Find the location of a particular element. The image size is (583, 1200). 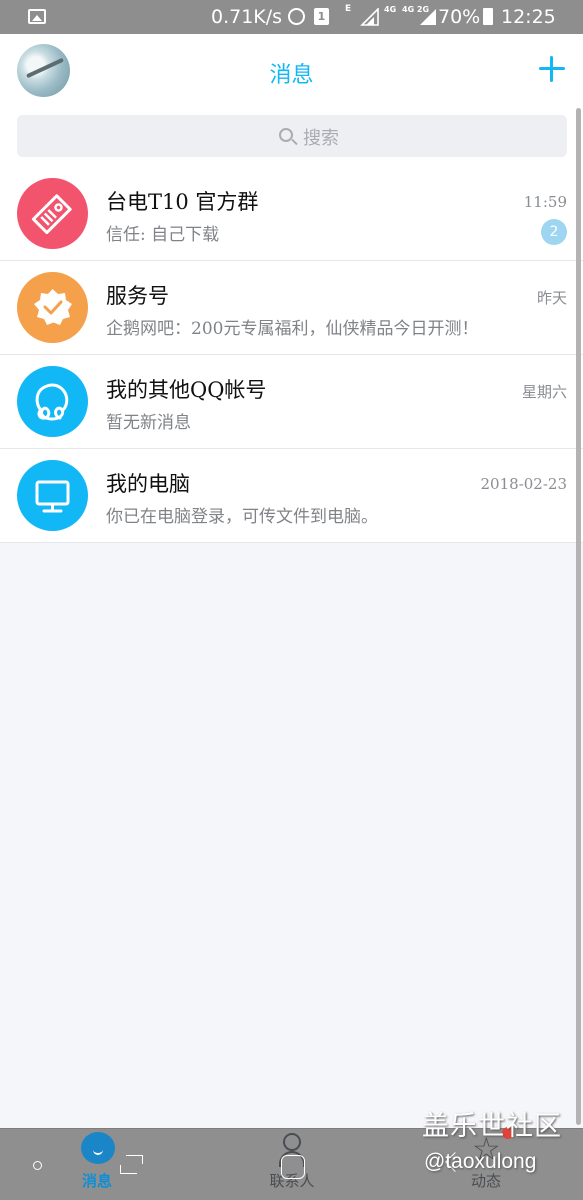

my-computer-avatar is located at coordinates (52, 495).